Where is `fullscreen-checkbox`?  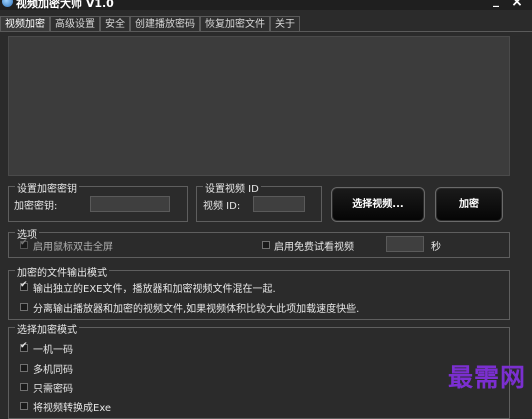
fullscreen-checkbox is located at coordinates (24, 243).